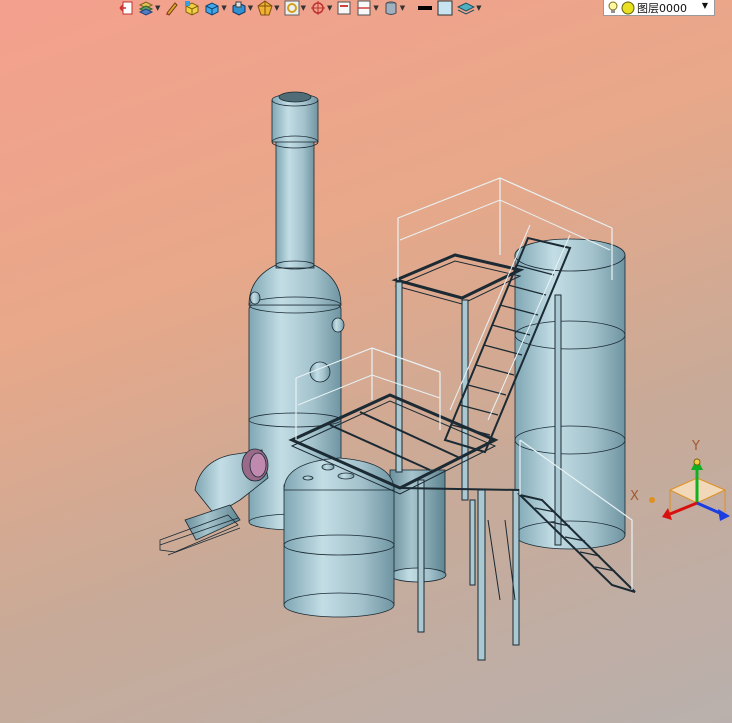 The height and width of the screenshot is (723, 732). What do you see at coordinates (339, 537) in the screenshot?
I see `storage-tank-front` at bounding box center [339, 537].